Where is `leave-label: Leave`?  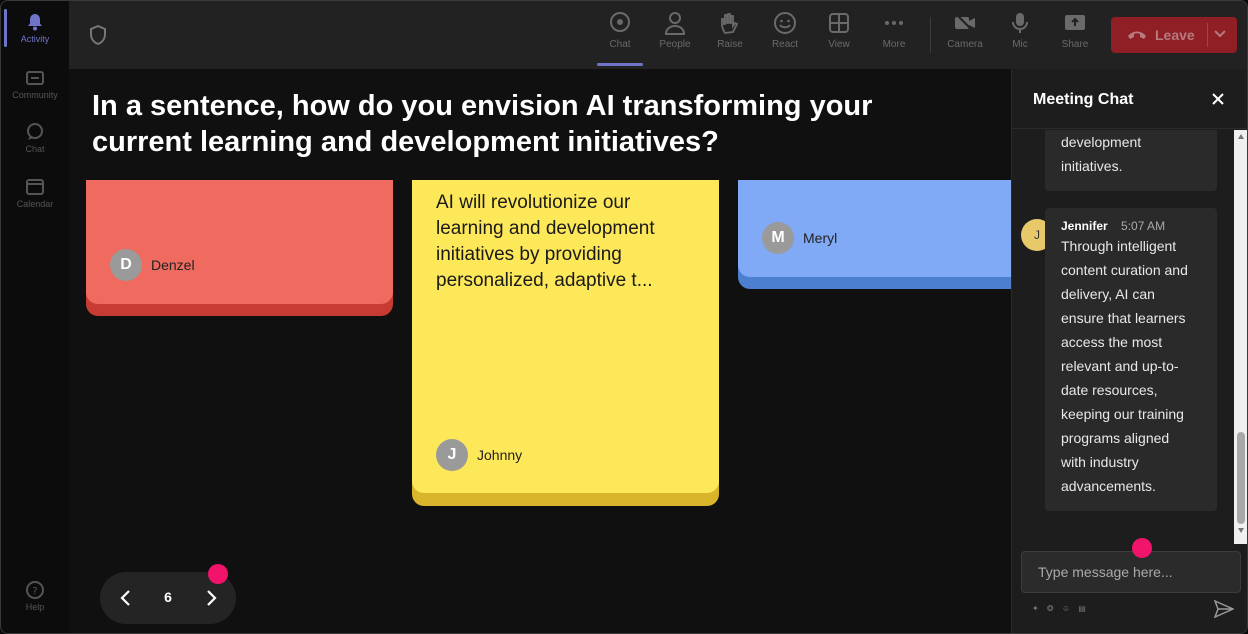 leave-label: Leave is located at coordinates (1175, 35).